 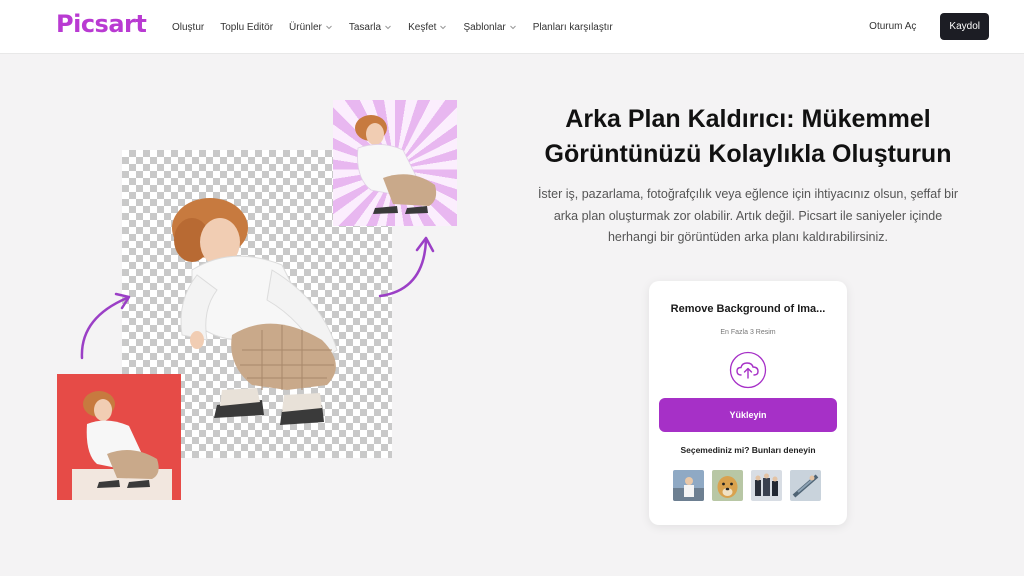 I want to click on try-samples-label: Seçemediniz mi? Bunları deneyin, so click(x=748, y=450).